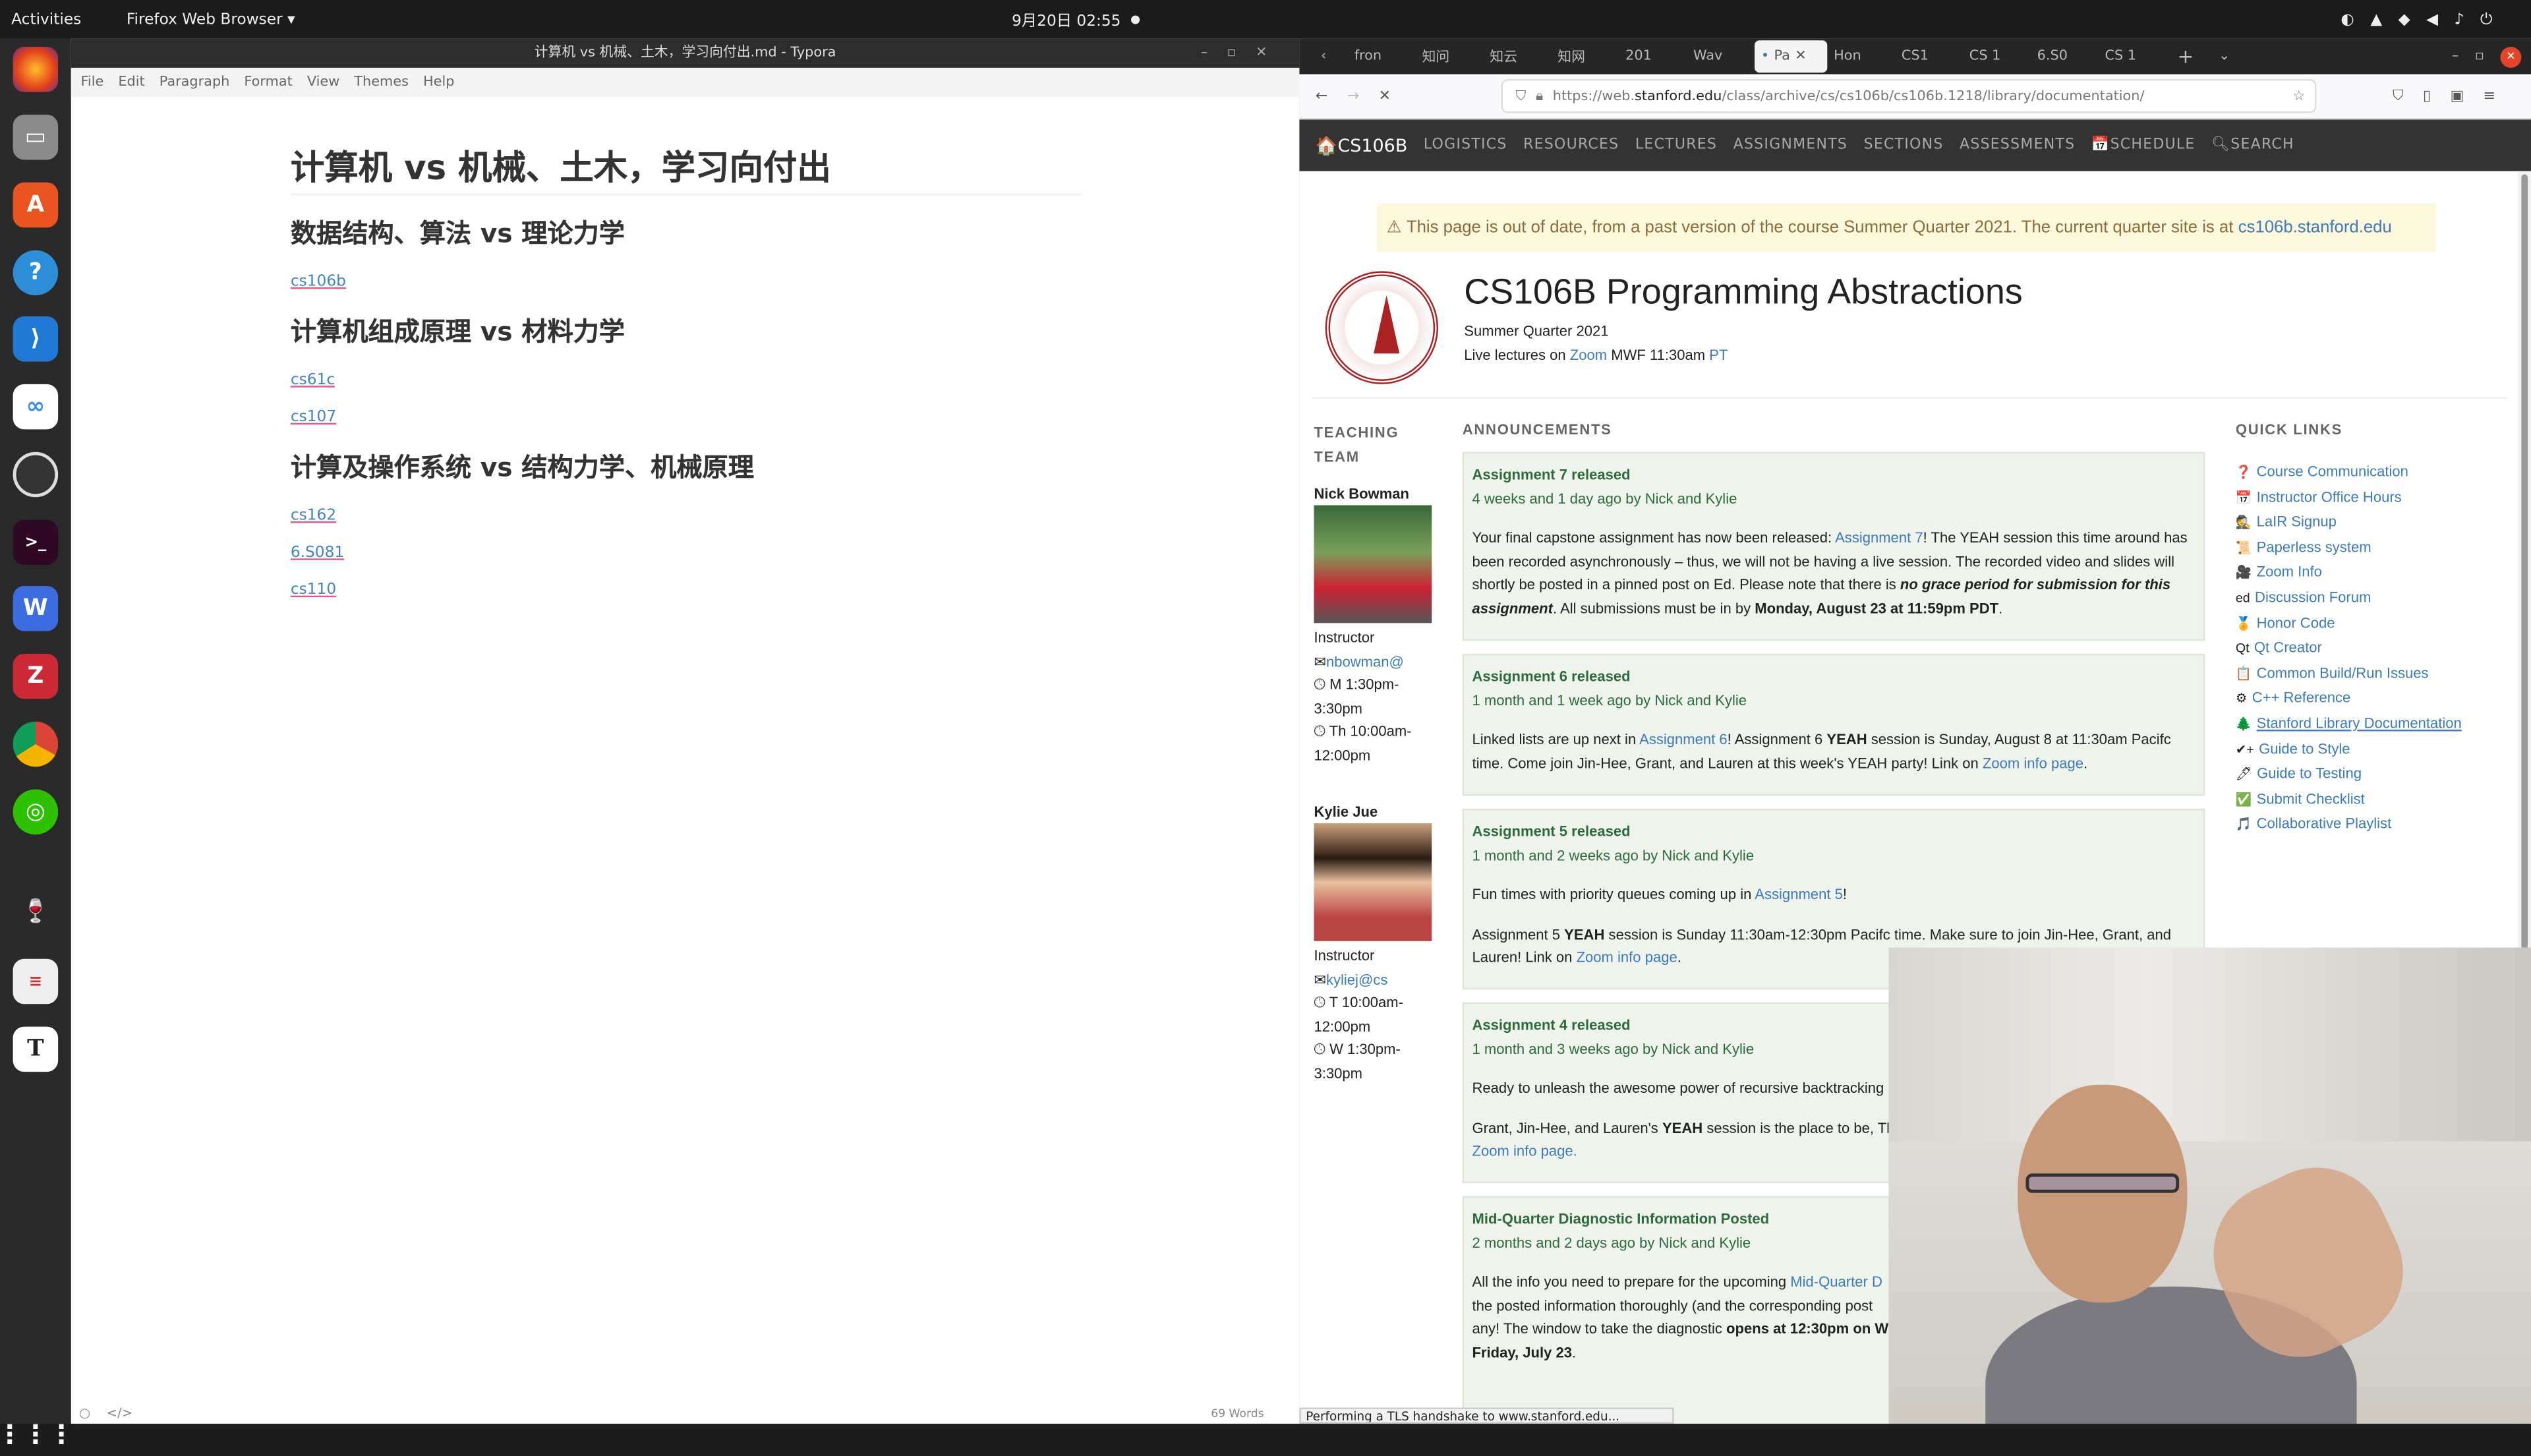 This screenshot has height=1456, width=2531. I want to click on menu-file: File, so click(91, 82).